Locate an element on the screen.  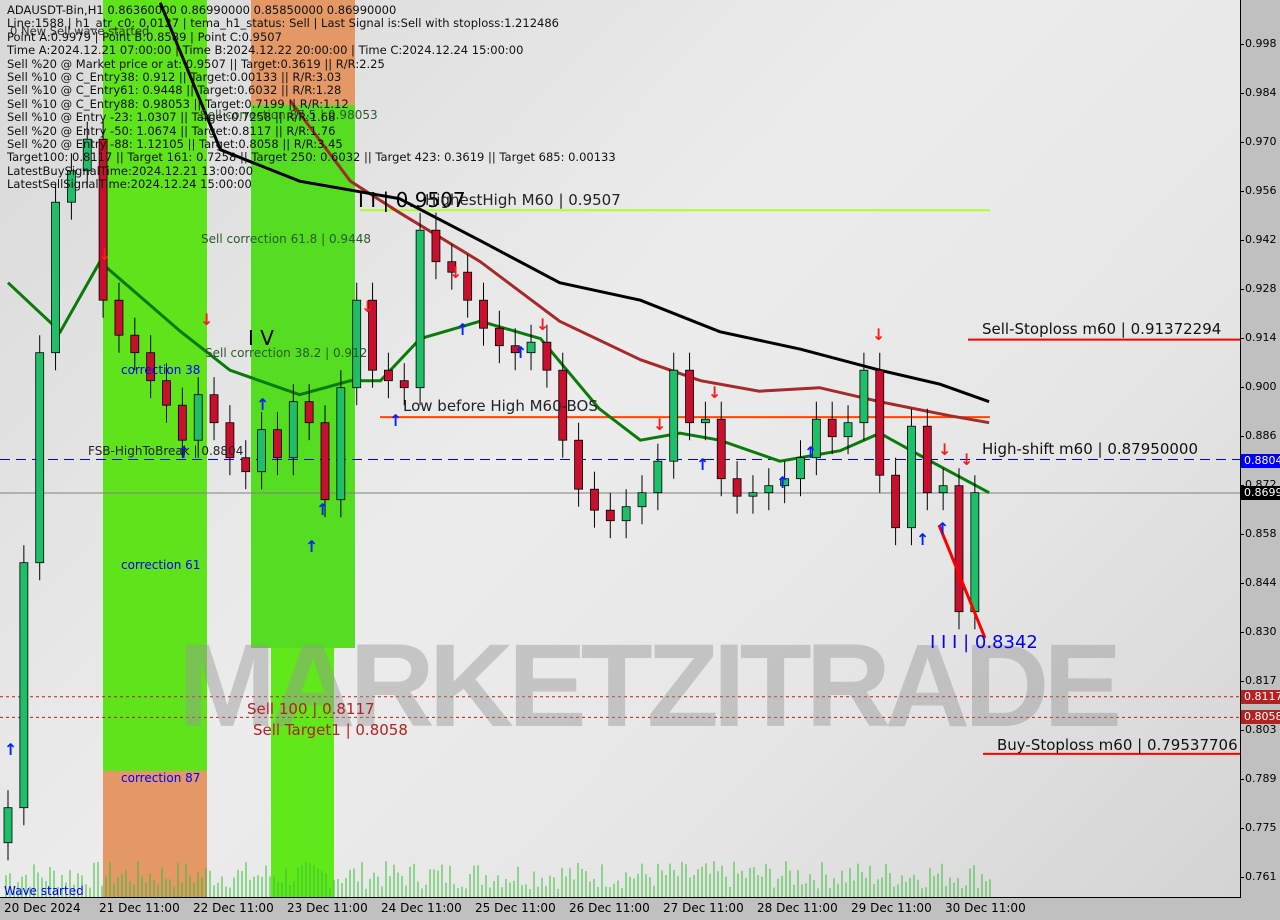
y-tick-label: 0.803 is located at coordinates (1259, 729).